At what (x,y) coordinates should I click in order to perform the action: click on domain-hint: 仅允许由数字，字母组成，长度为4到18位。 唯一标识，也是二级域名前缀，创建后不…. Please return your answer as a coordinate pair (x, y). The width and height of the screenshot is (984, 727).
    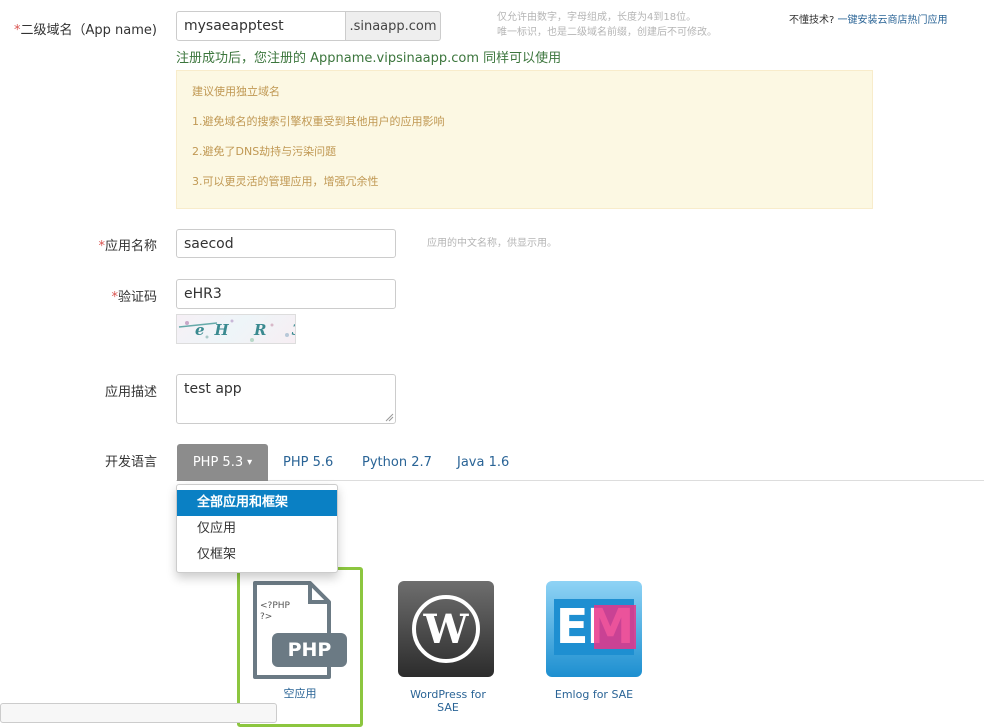
    Looking at the image, I should click on (607, 25).